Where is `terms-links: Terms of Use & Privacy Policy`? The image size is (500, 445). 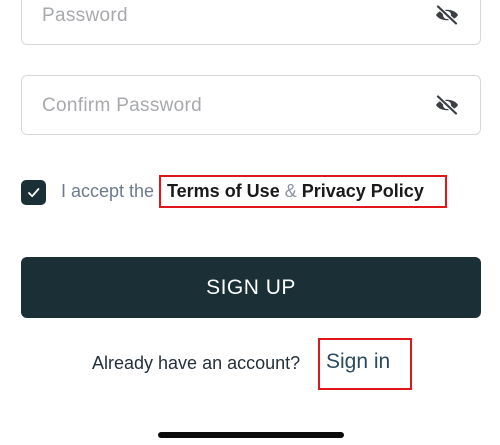
terms-links: Terms of Use & Privacy Policy is located at coordinates (295, 191).